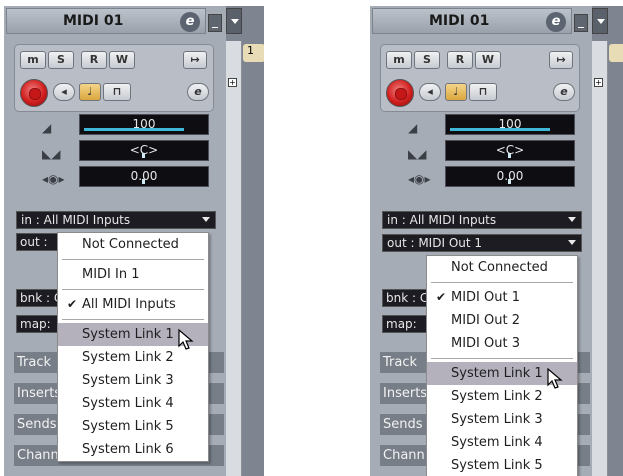  Describe the element at coordinates (500, 129) in the screenshot. I see `volume-fill` at that location.